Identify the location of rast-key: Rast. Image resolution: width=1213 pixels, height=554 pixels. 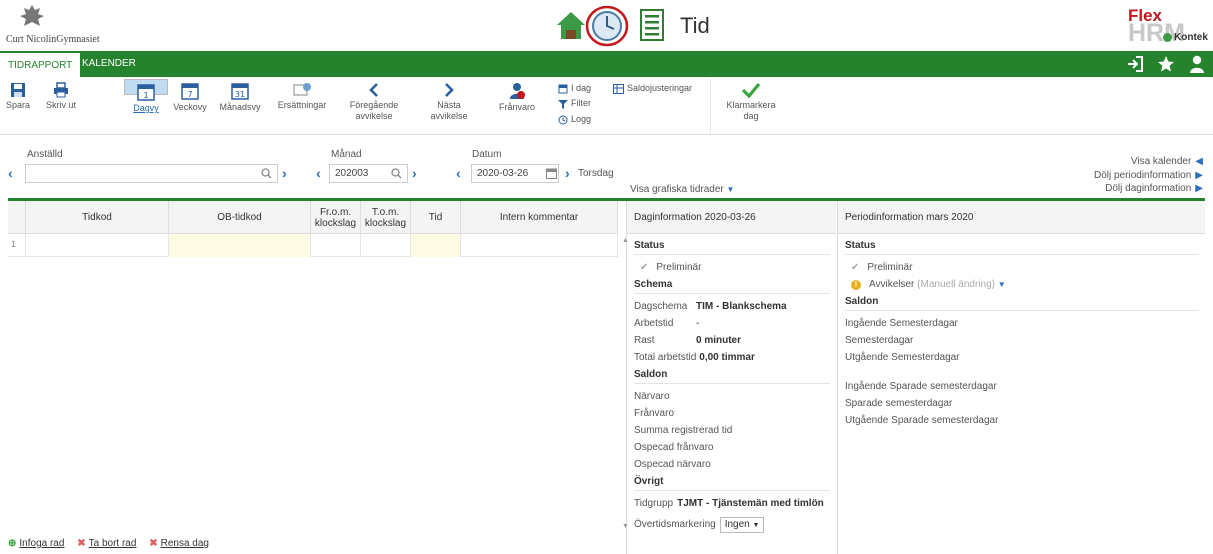
(644, 340).